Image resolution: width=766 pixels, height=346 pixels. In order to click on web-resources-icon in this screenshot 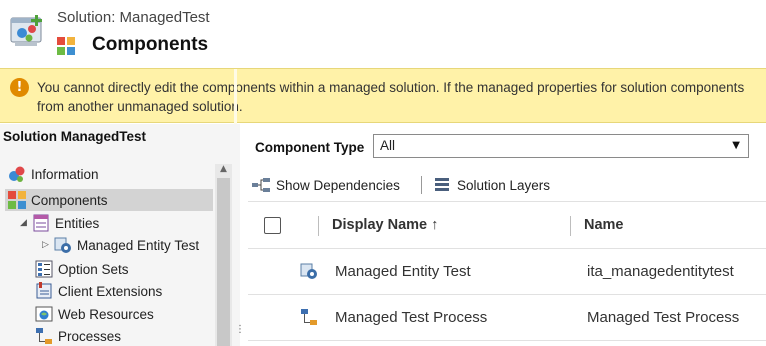, I will do `click(44, 314)`.